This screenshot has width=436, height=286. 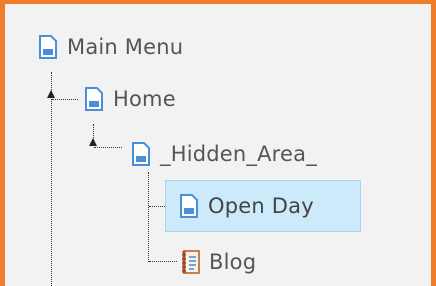 I want to click on tree-node-blog: Blog, so click(x=218, y=262).